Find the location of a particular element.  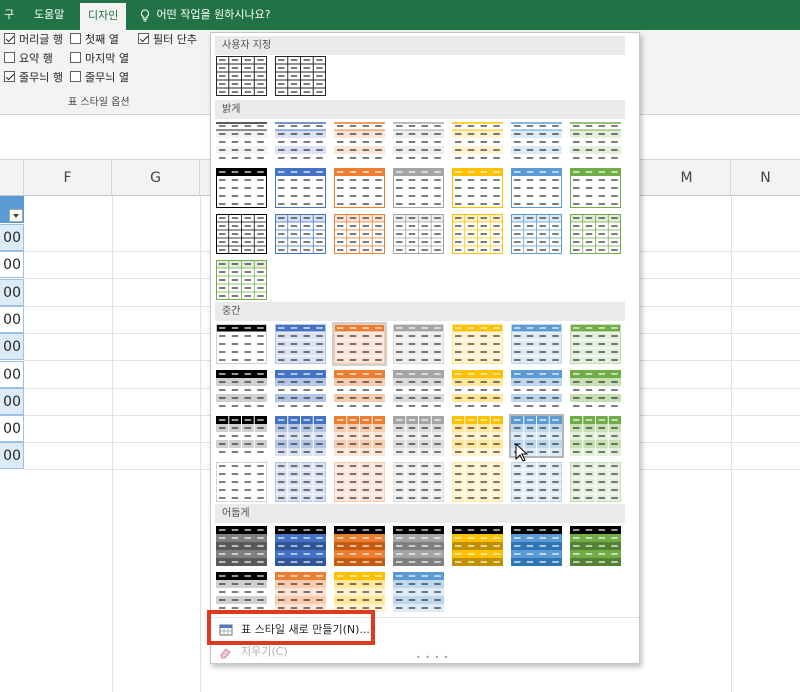

option-label: 줄무늬 열 is located at coordinates (107, 77).